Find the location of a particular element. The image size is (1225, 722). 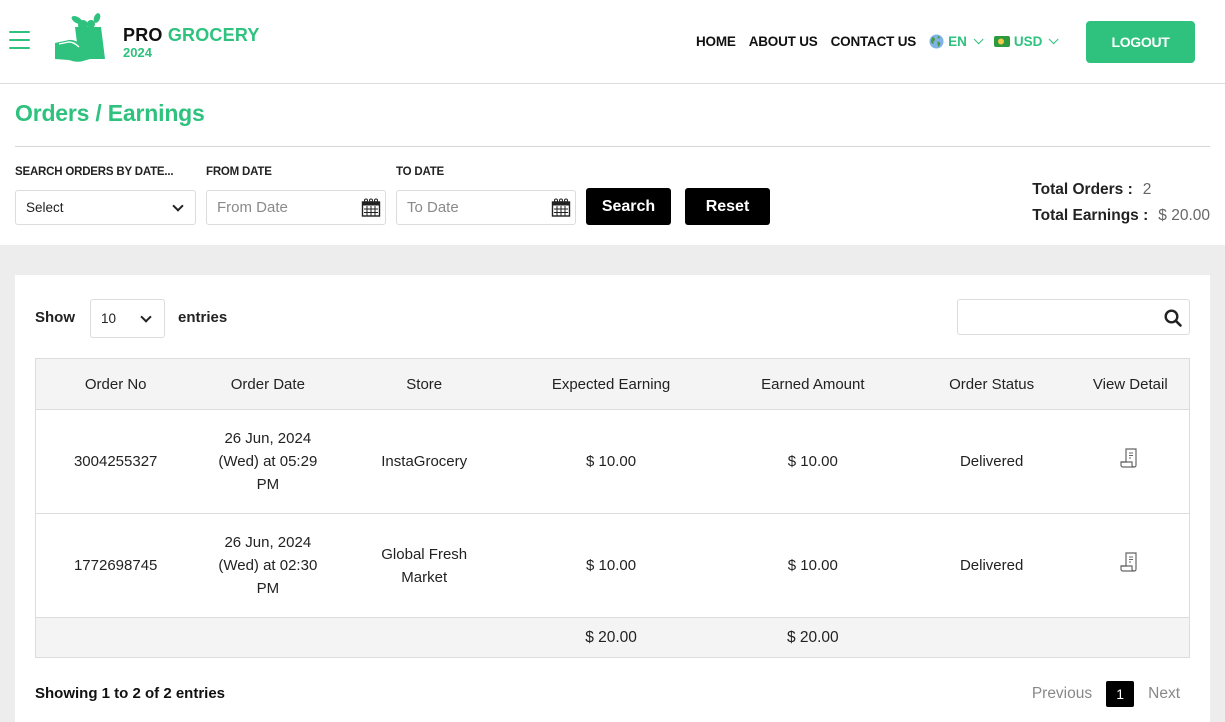

pagination: Previous 1 Next is located at coordinates (1106, 694).